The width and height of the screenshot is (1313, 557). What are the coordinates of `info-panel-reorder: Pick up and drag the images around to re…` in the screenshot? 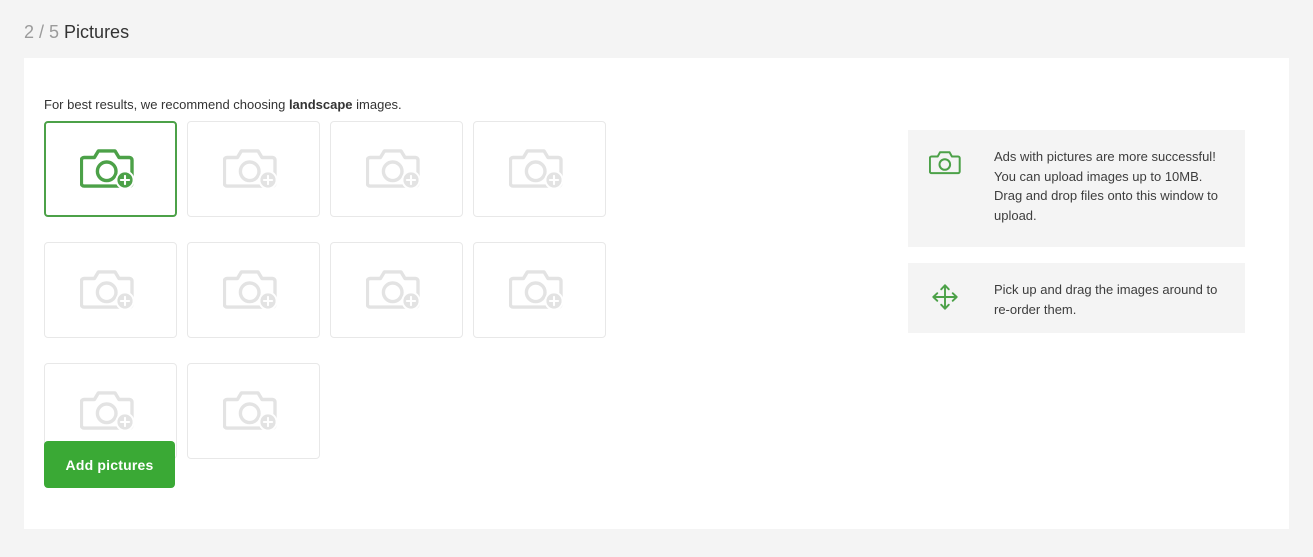 It's located at (1076, 298).